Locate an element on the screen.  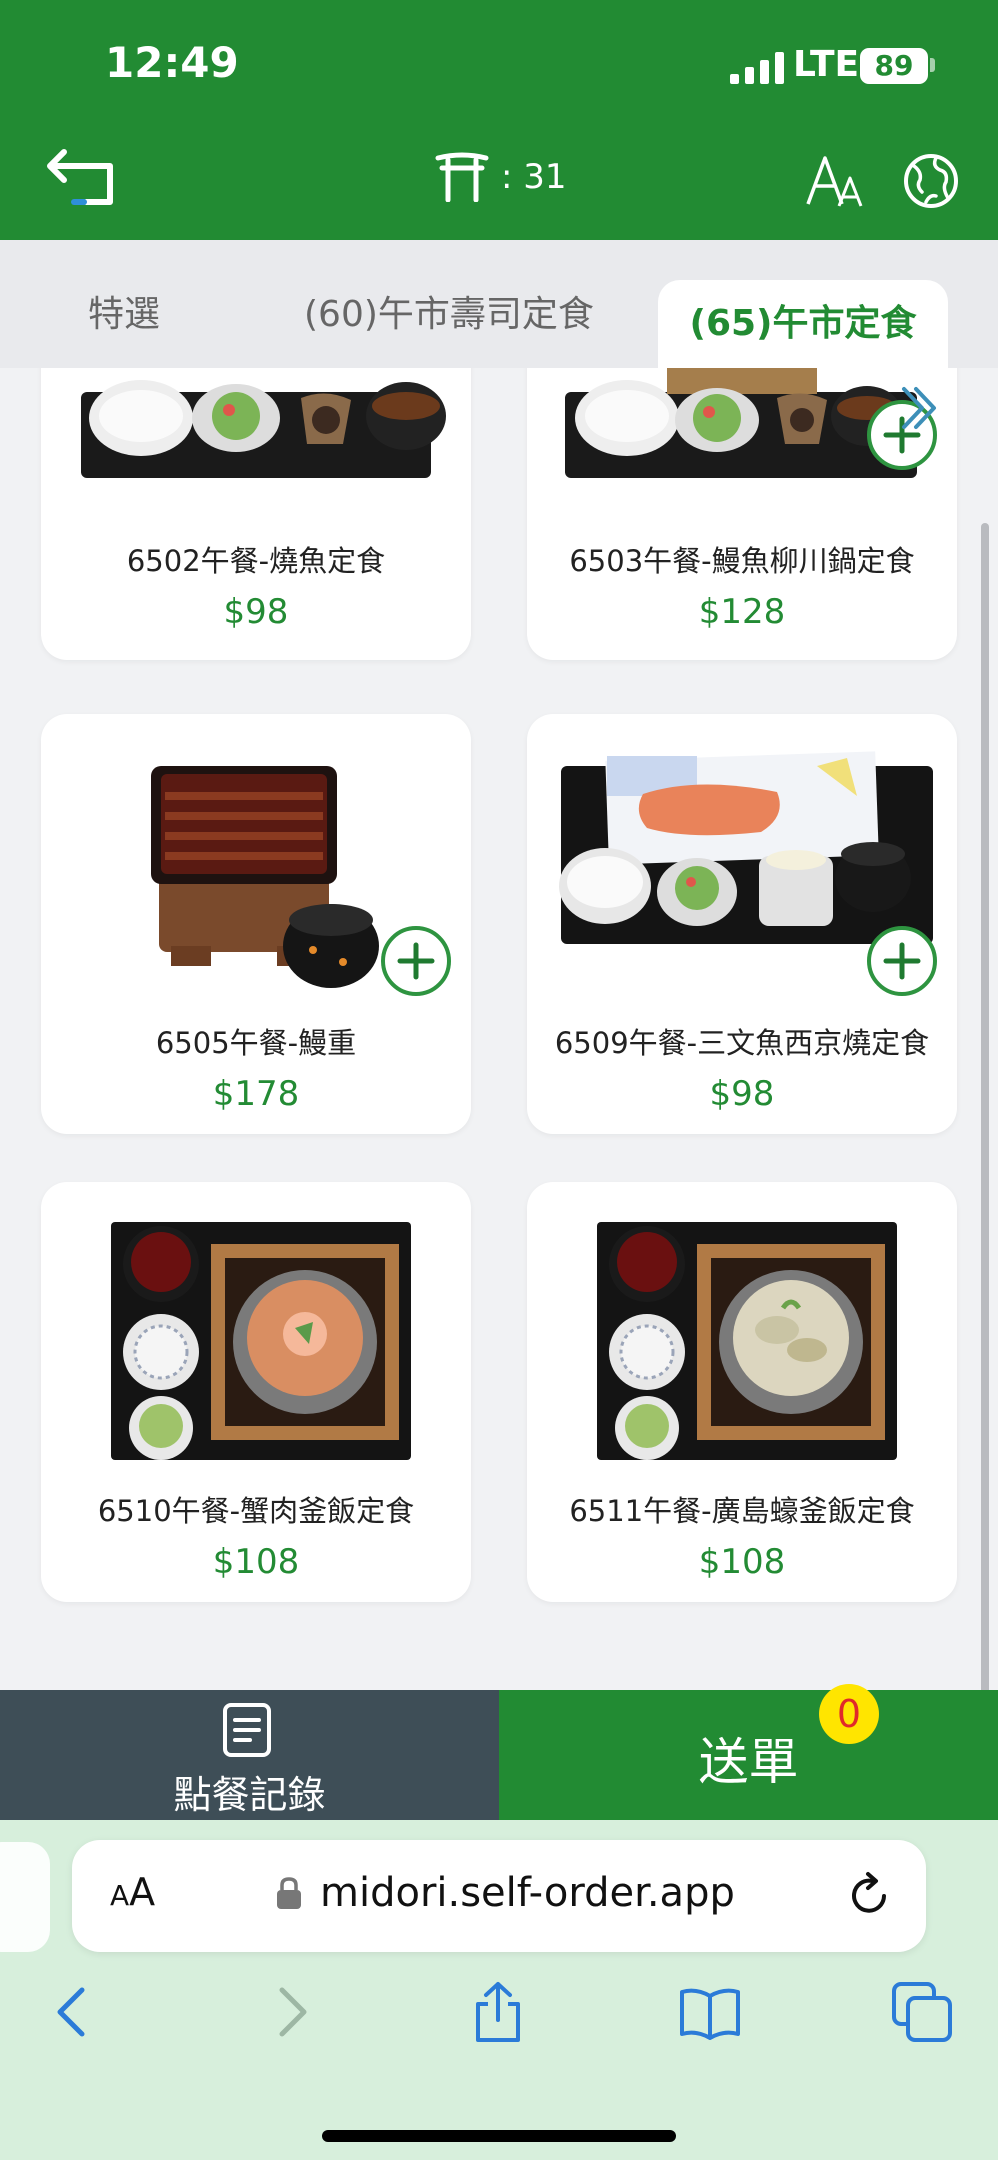
tab-special: 特選 is located at coordinates (124, 315).